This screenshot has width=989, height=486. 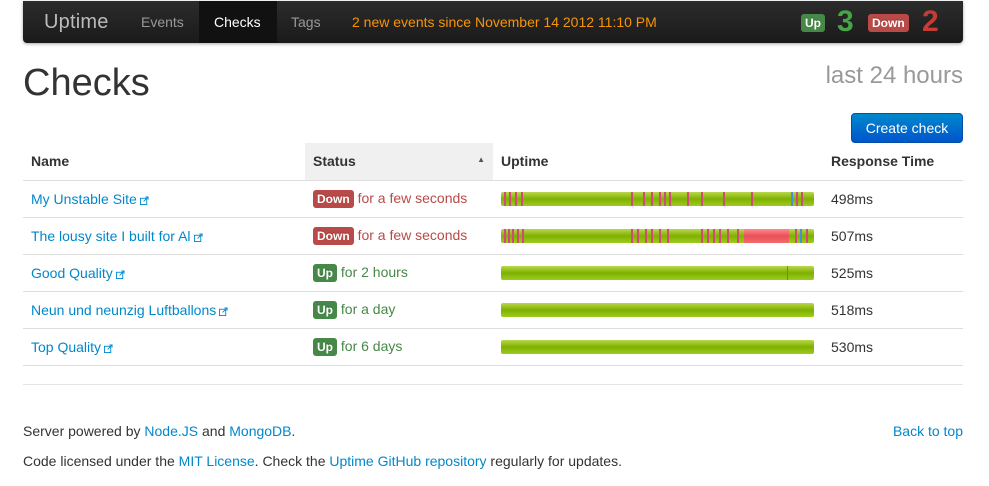 What do you see at coordinates (162, 22) in the screenshot?
I see `nav-events: Events` at bounding box center [162, 22].